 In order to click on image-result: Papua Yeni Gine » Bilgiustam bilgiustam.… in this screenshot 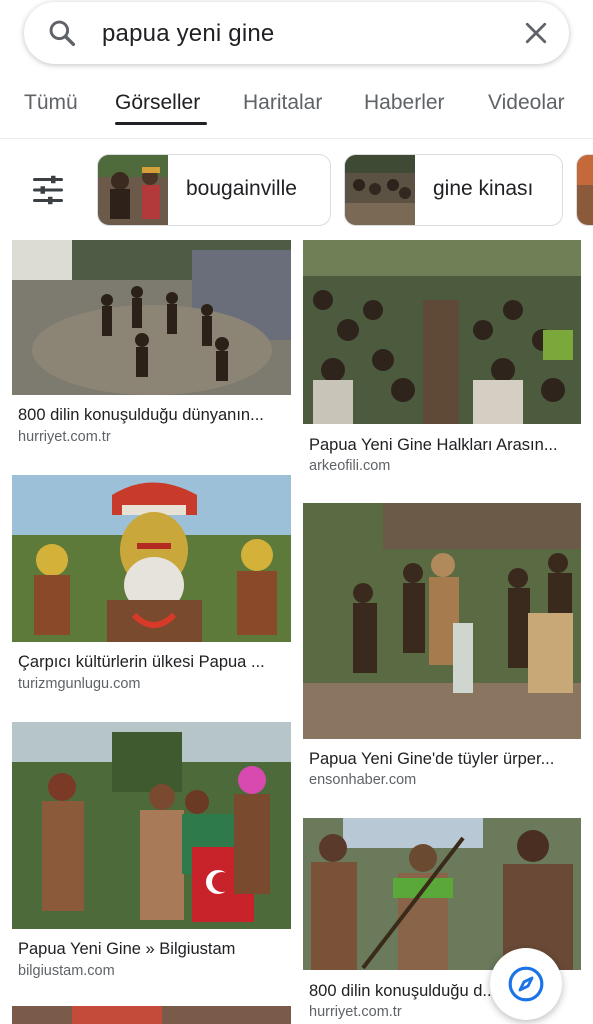, I will do `click(151, 852)`.